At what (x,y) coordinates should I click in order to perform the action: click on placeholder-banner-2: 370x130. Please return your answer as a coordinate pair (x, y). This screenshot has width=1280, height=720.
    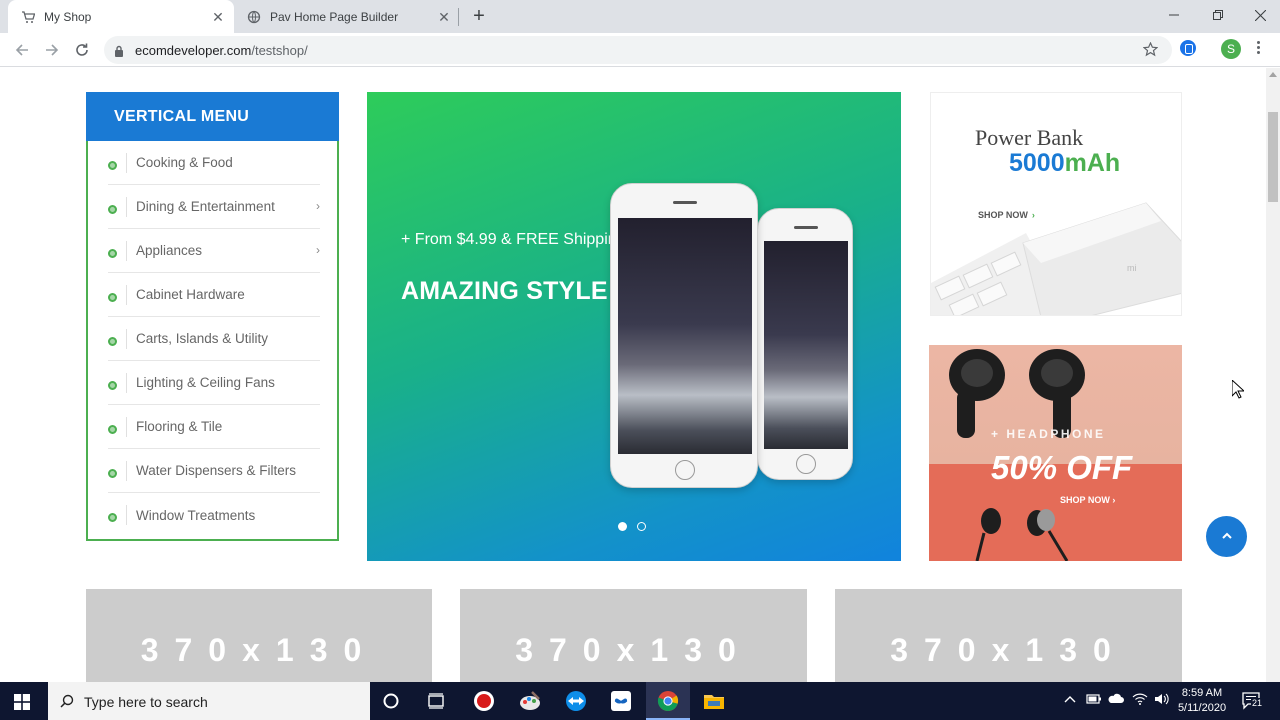
    Looking at the image, I should click on (633, 635).